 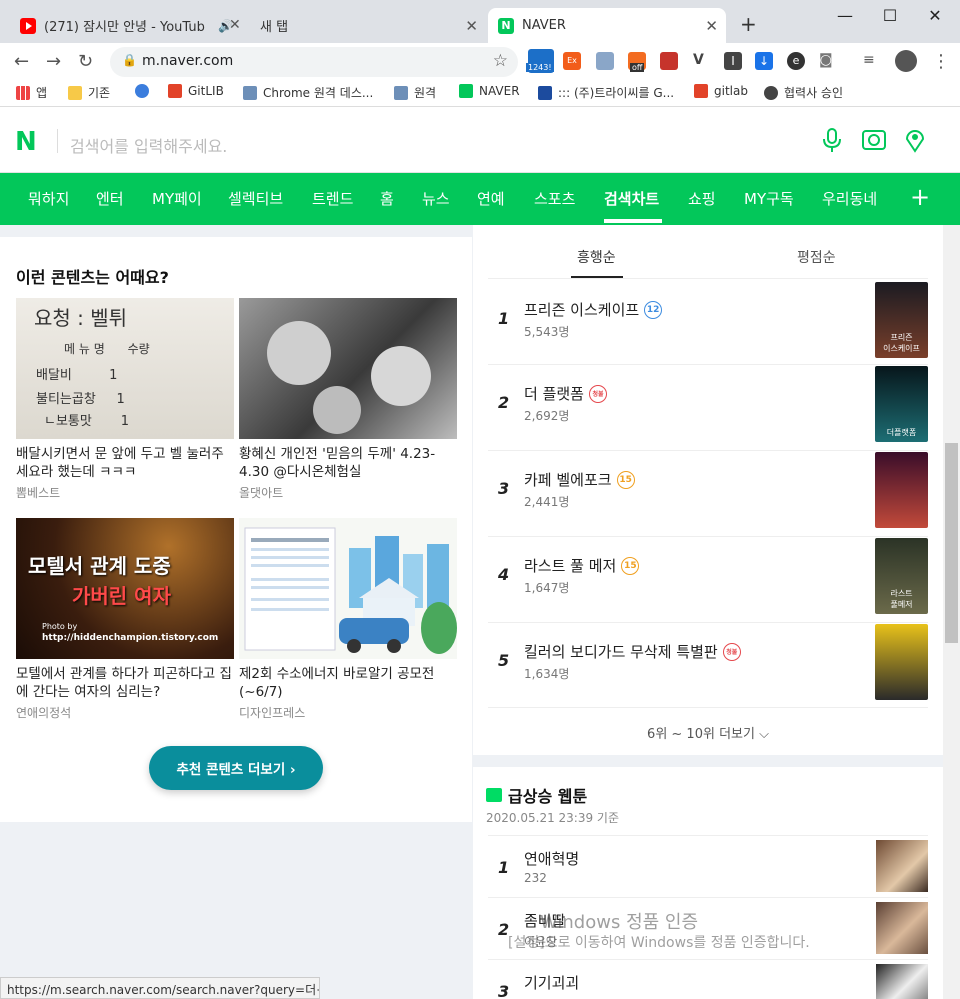 I want to click on nav-item: 엔터, so click(x=110, y=198).